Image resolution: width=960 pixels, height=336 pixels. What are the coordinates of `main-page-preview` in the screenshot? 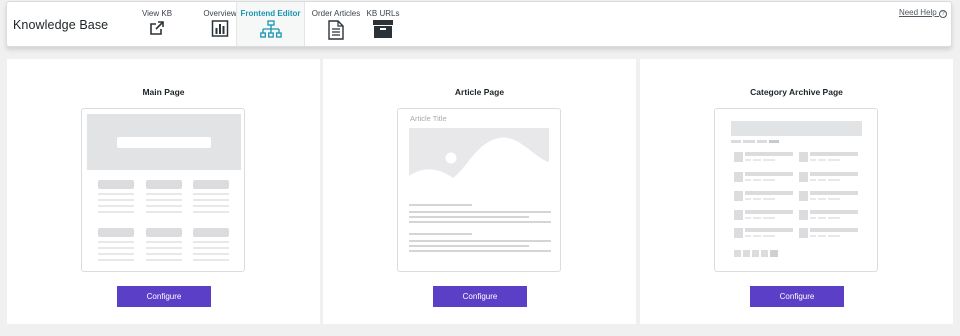 It's located at (163, 190).